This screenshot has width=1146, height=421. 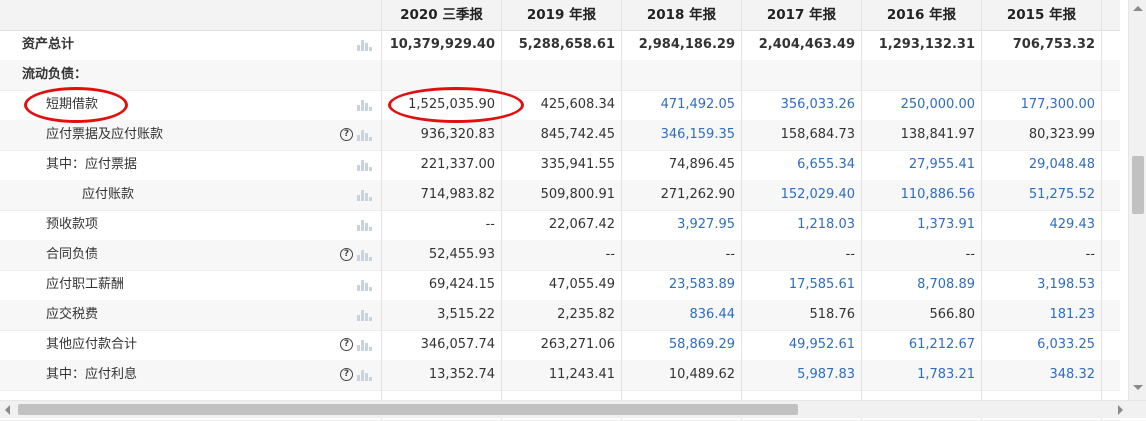 I want to click on value-link: 152,029.40, so click(x=802, y=195).